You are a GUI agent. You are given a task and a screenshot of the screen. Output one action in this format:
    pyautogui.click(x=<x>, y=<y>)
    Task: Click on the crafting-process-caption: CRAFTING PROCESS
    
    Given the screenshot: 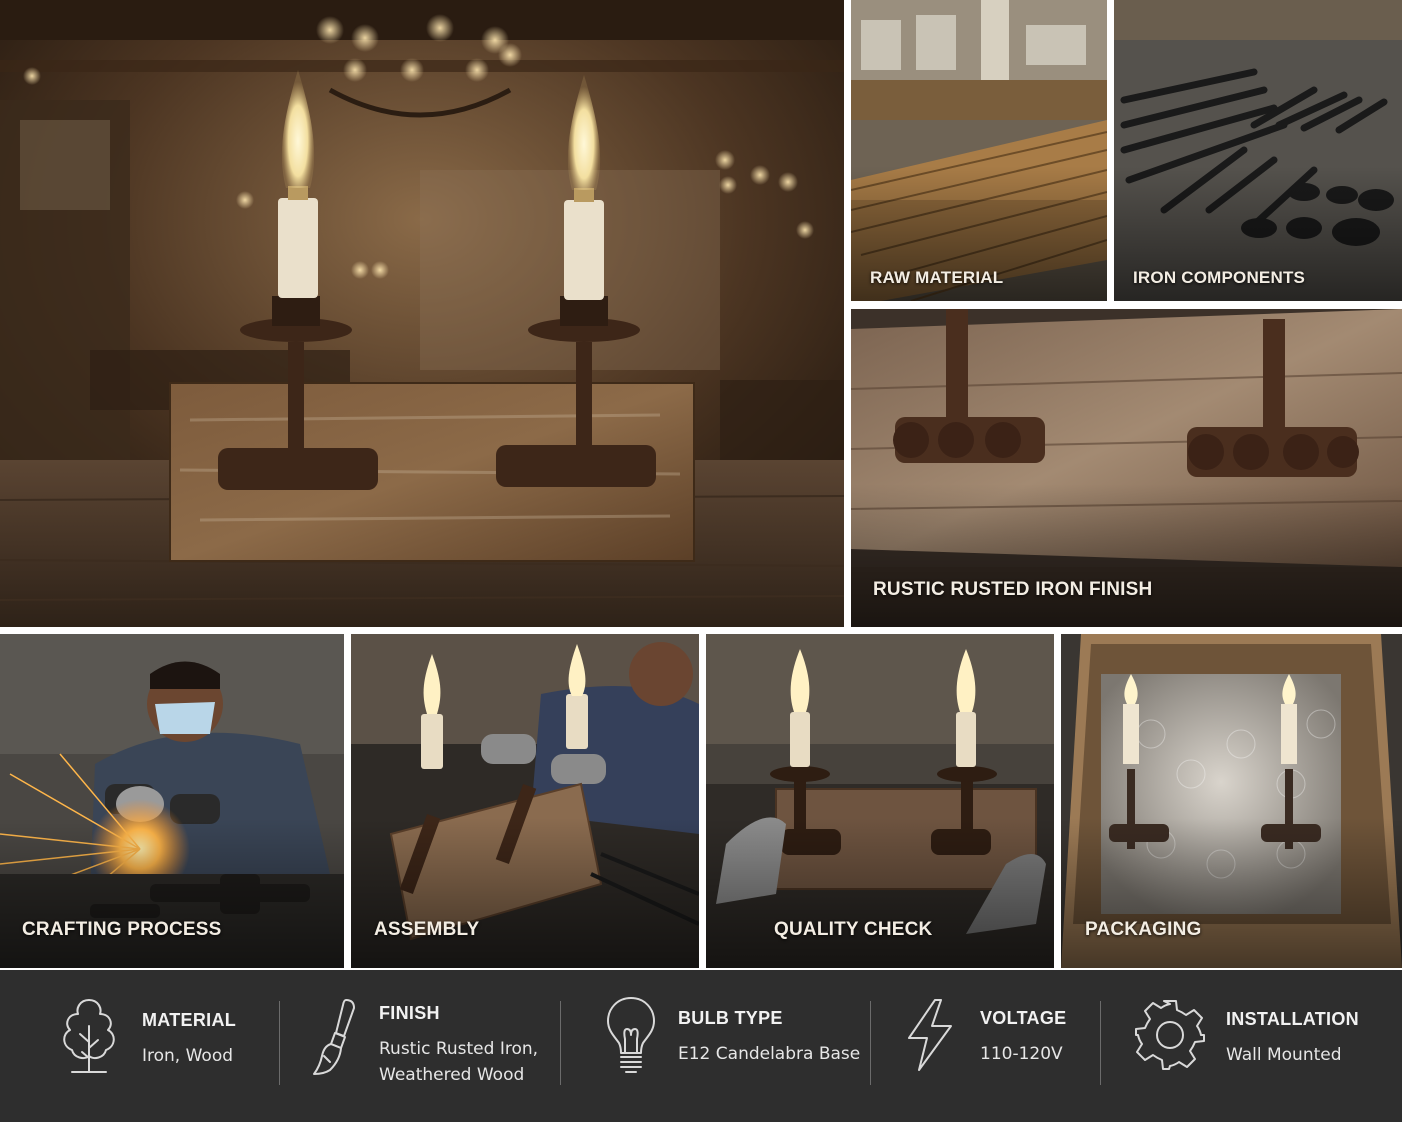 What is the action you would take?
    pyautogui.click(x=122, y=929)
    